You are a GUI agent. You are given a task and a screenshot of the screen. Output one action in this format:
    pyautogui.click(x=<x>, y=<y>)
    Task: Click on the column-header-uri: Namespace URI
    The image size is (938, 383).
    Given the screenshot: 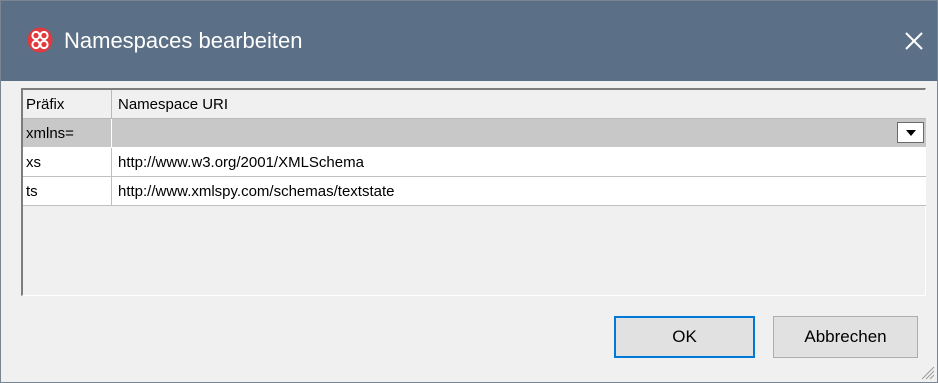 What is the action you would take?
    pyautogui.click(x=519, y=104)
    